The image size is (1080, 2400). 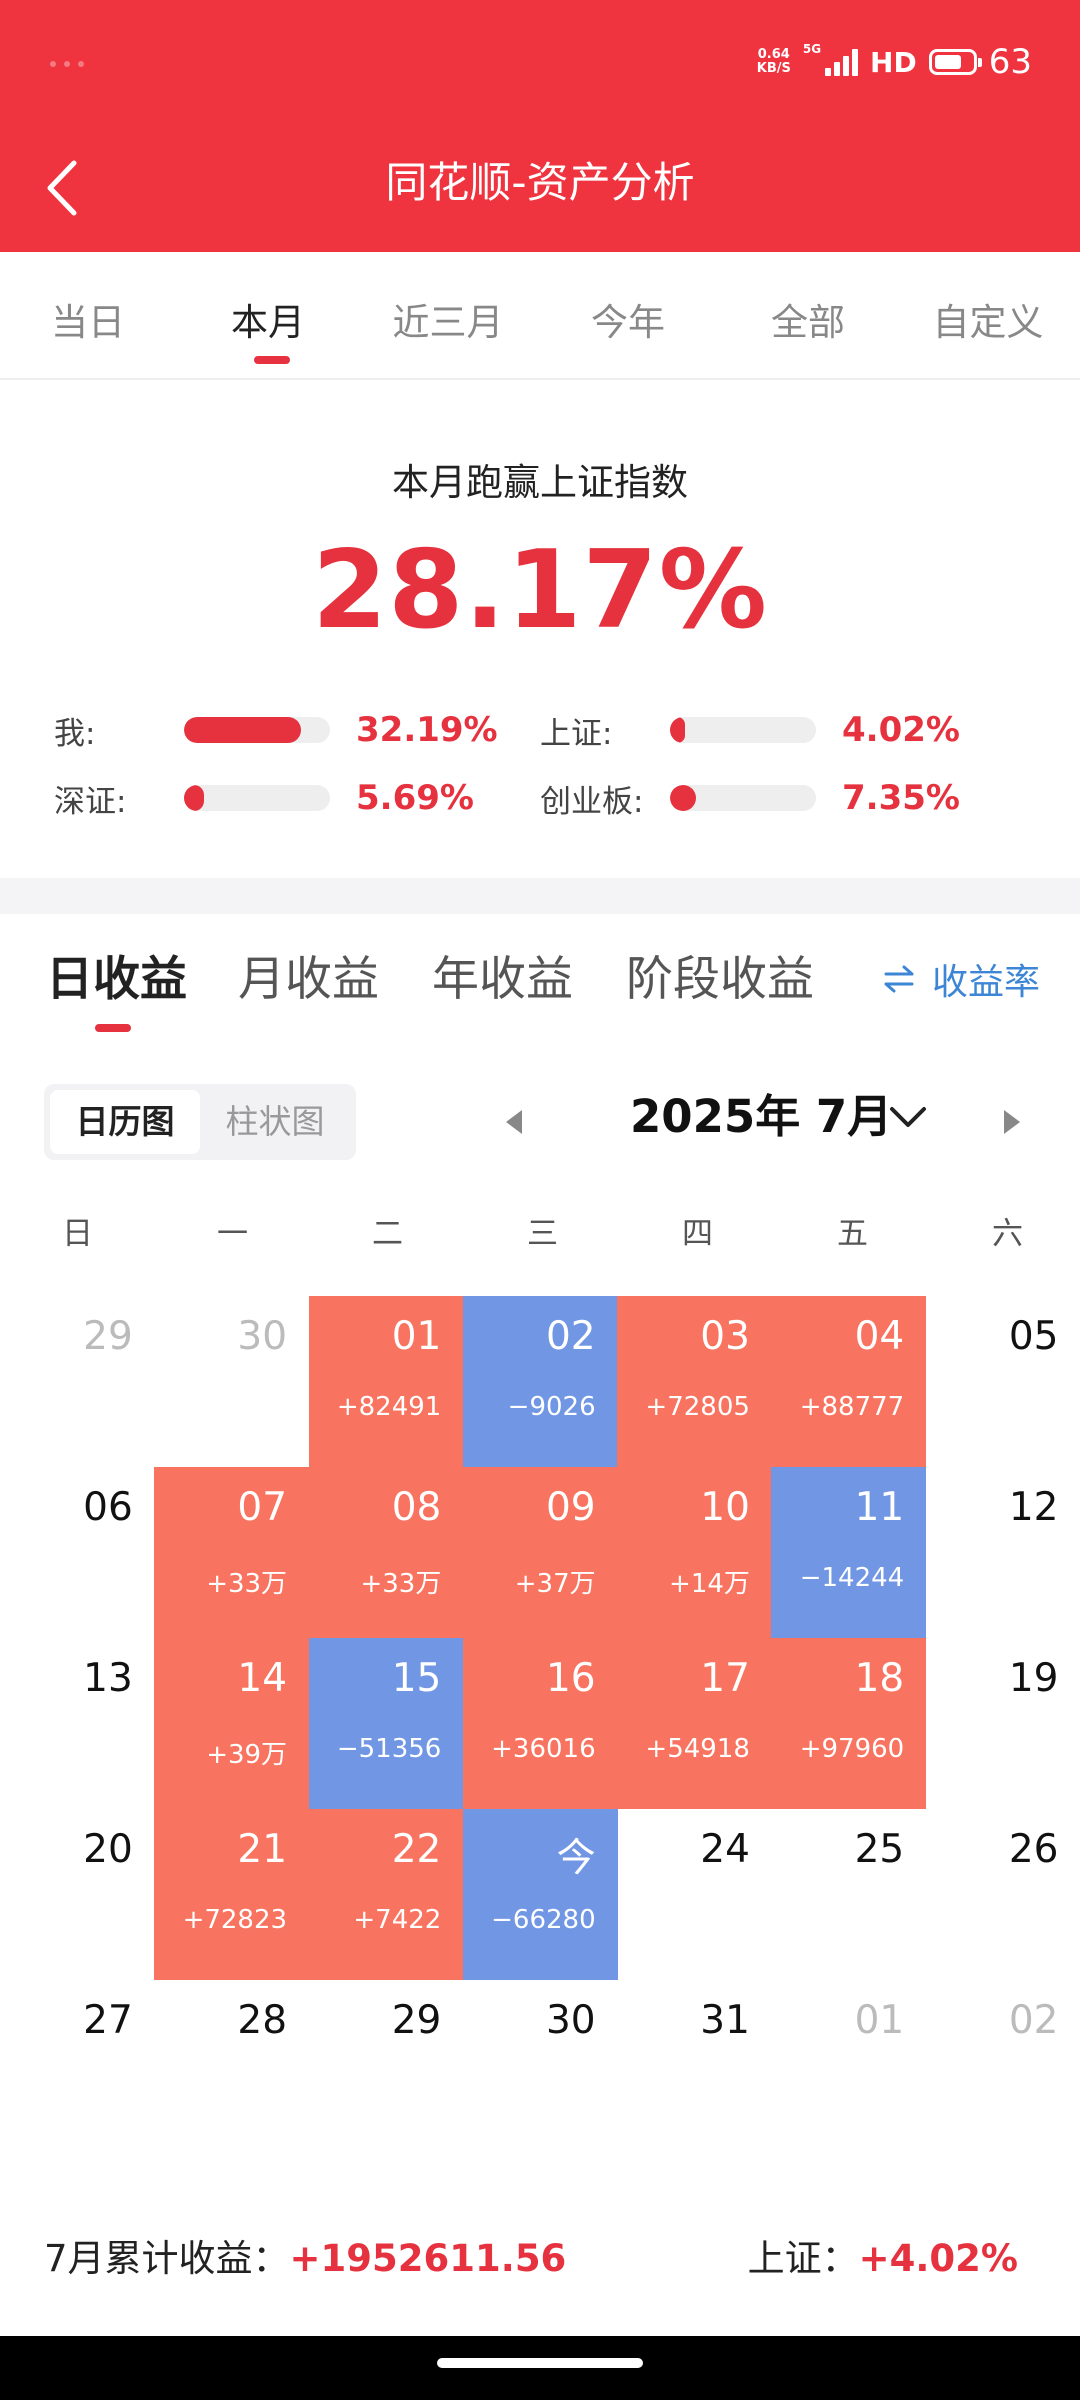 What do you see at coordinates (262, 2020) in the screenshot?
I see `calendar-day-number: 28` at bounding box center [262, 2020].